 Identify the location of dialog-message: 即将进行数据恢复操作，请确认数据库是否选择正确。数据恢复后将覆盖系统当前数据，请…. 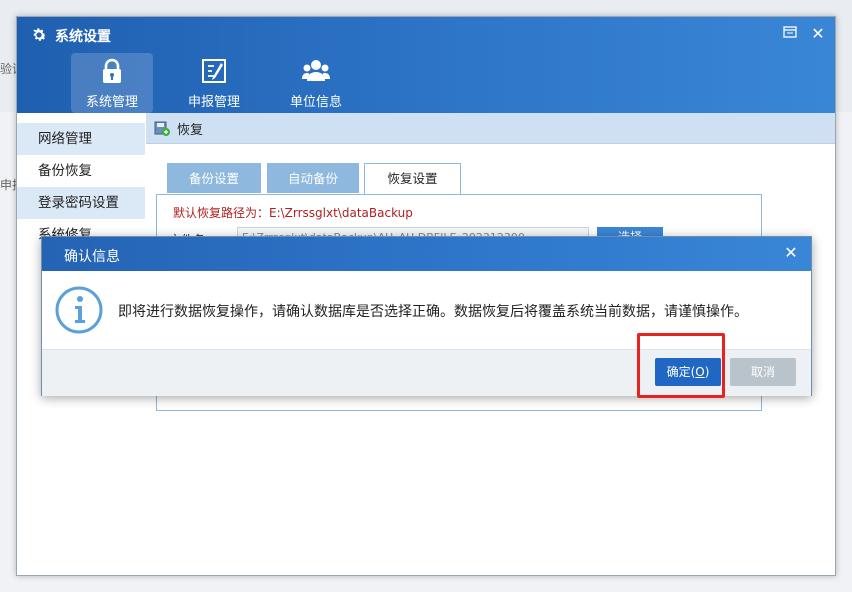
(433, 312).